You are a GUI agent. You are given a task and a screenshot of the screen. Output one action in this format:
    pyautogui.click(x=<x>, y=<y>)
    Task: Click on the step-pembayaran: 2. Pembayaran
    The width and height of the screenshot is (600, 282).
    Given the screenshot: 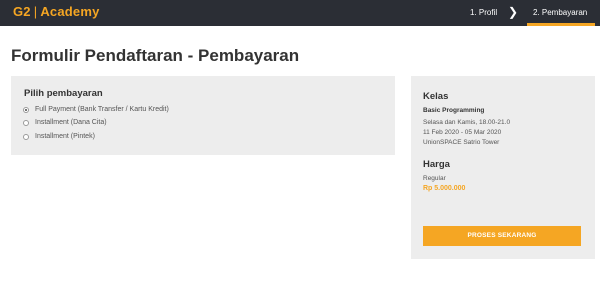 What is the action you would take?
    pyautogui.click(x=560, y=12)
    